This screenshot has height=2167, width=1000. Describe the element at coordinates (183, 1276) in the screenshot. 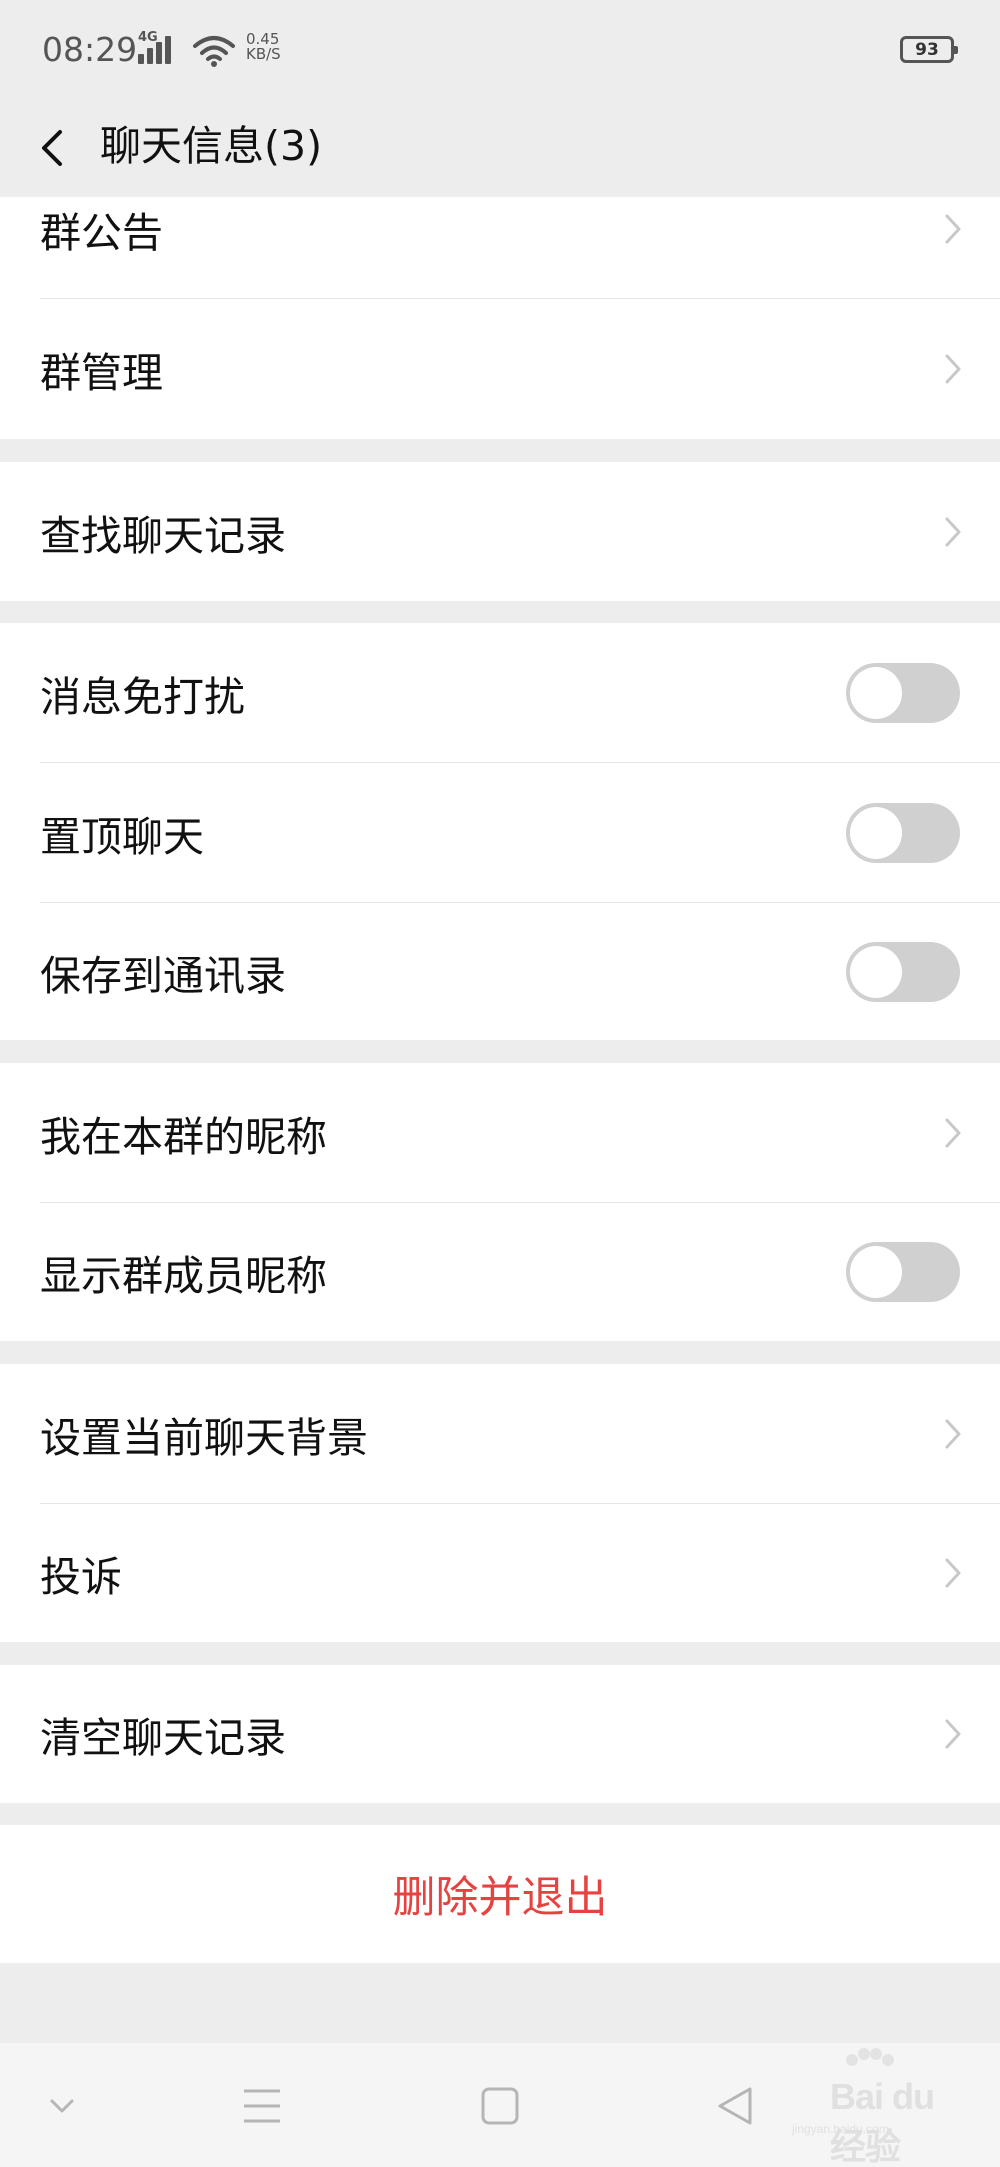

I see `row-label: 显示群成员昵称` at that location.